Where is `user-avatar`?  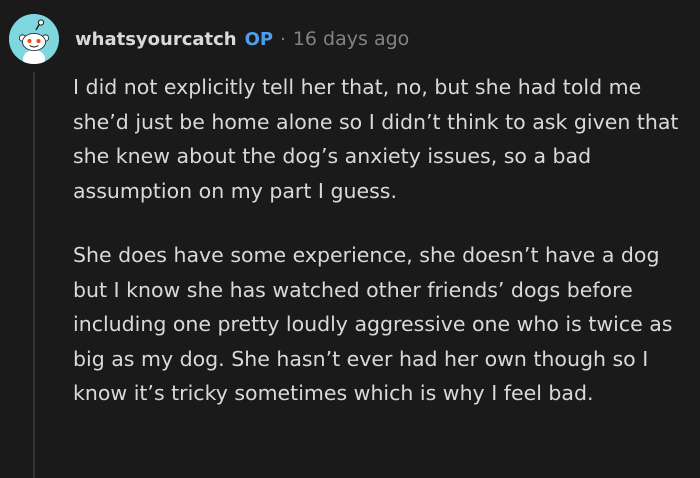 user-avatar is located at coordinates (34, 39).